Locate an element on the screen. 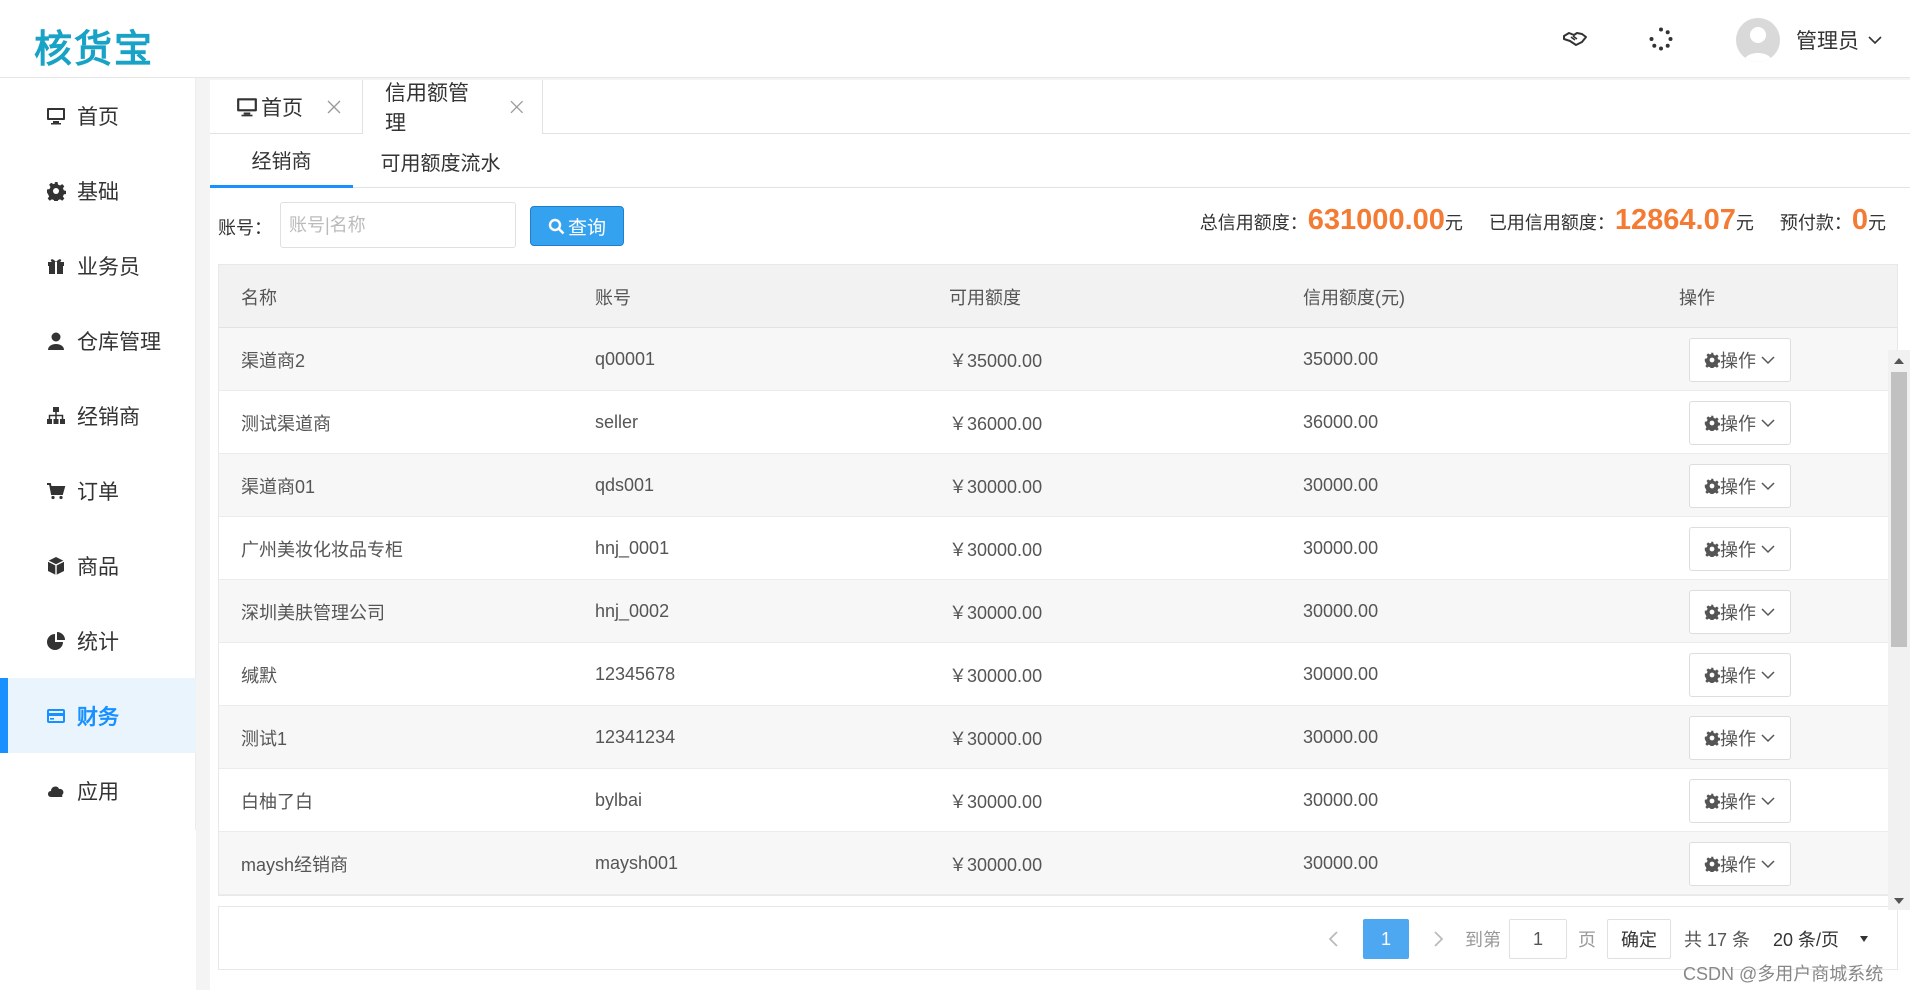 This screenshot has height=990, width=1910. sidebar-item-apps: 应用 is located at coordinates (102, 790).